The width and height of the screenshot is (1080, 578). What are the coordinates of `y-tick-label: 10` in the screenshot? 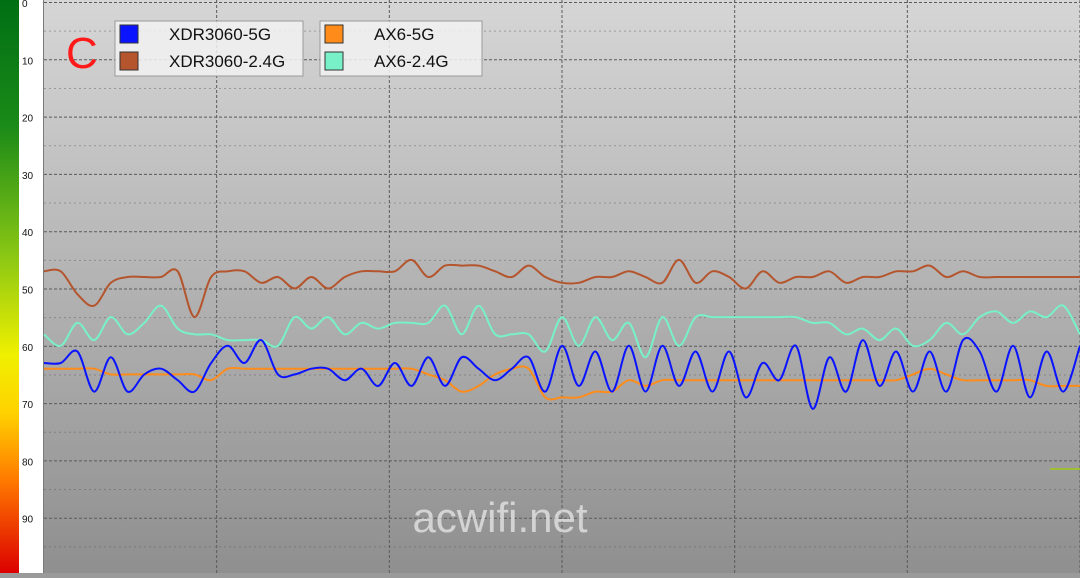 It's located at (28, 61).